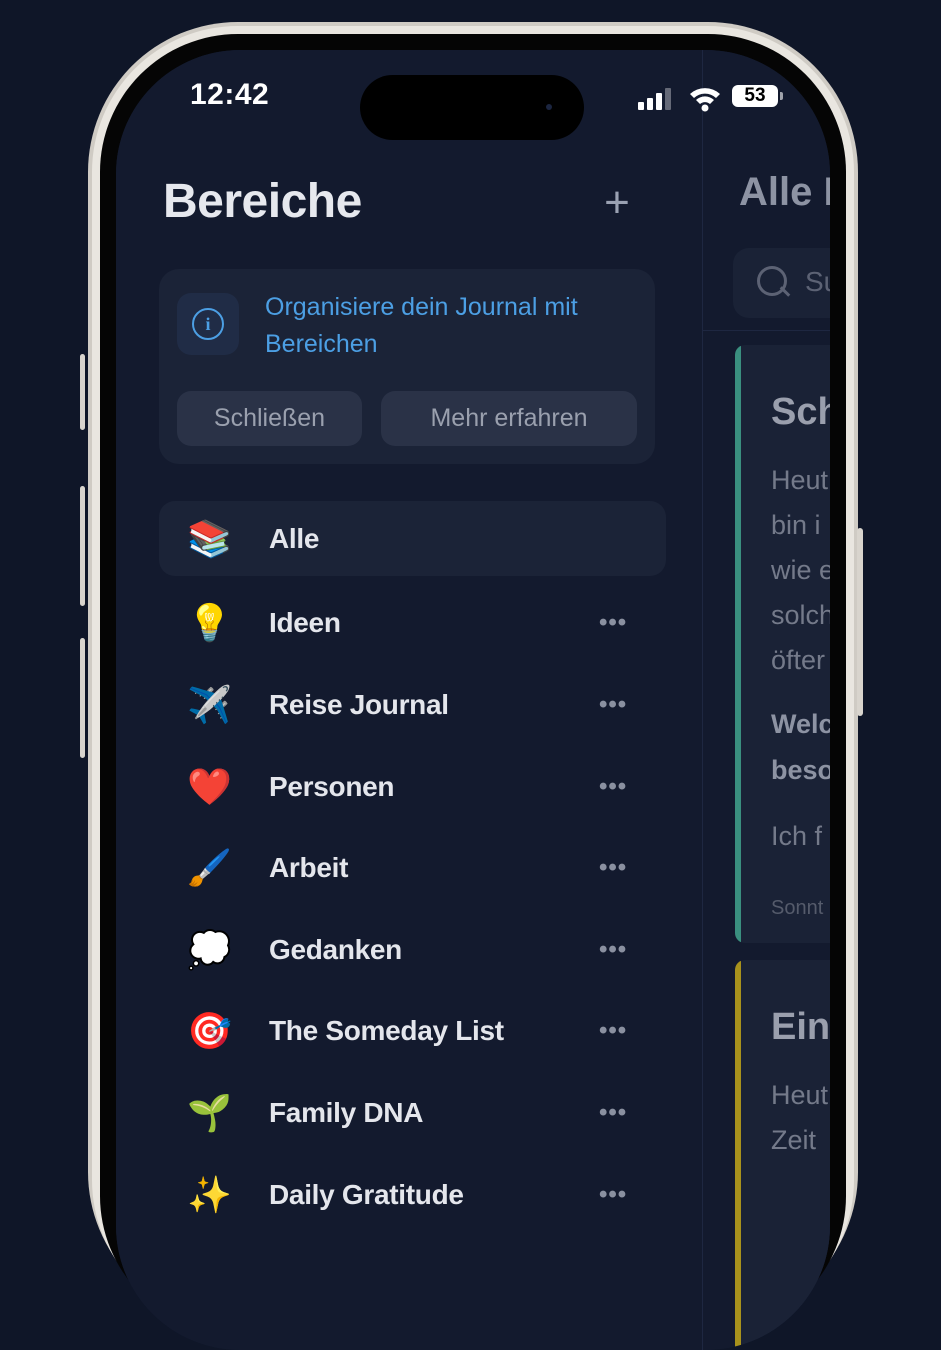 Image resolution: width=941 pixels, height=1350 pixels. Describe the element at coordinates (346, 1112) in the screenshot. I see `sidebar-item-label: Family DNA` at that location.